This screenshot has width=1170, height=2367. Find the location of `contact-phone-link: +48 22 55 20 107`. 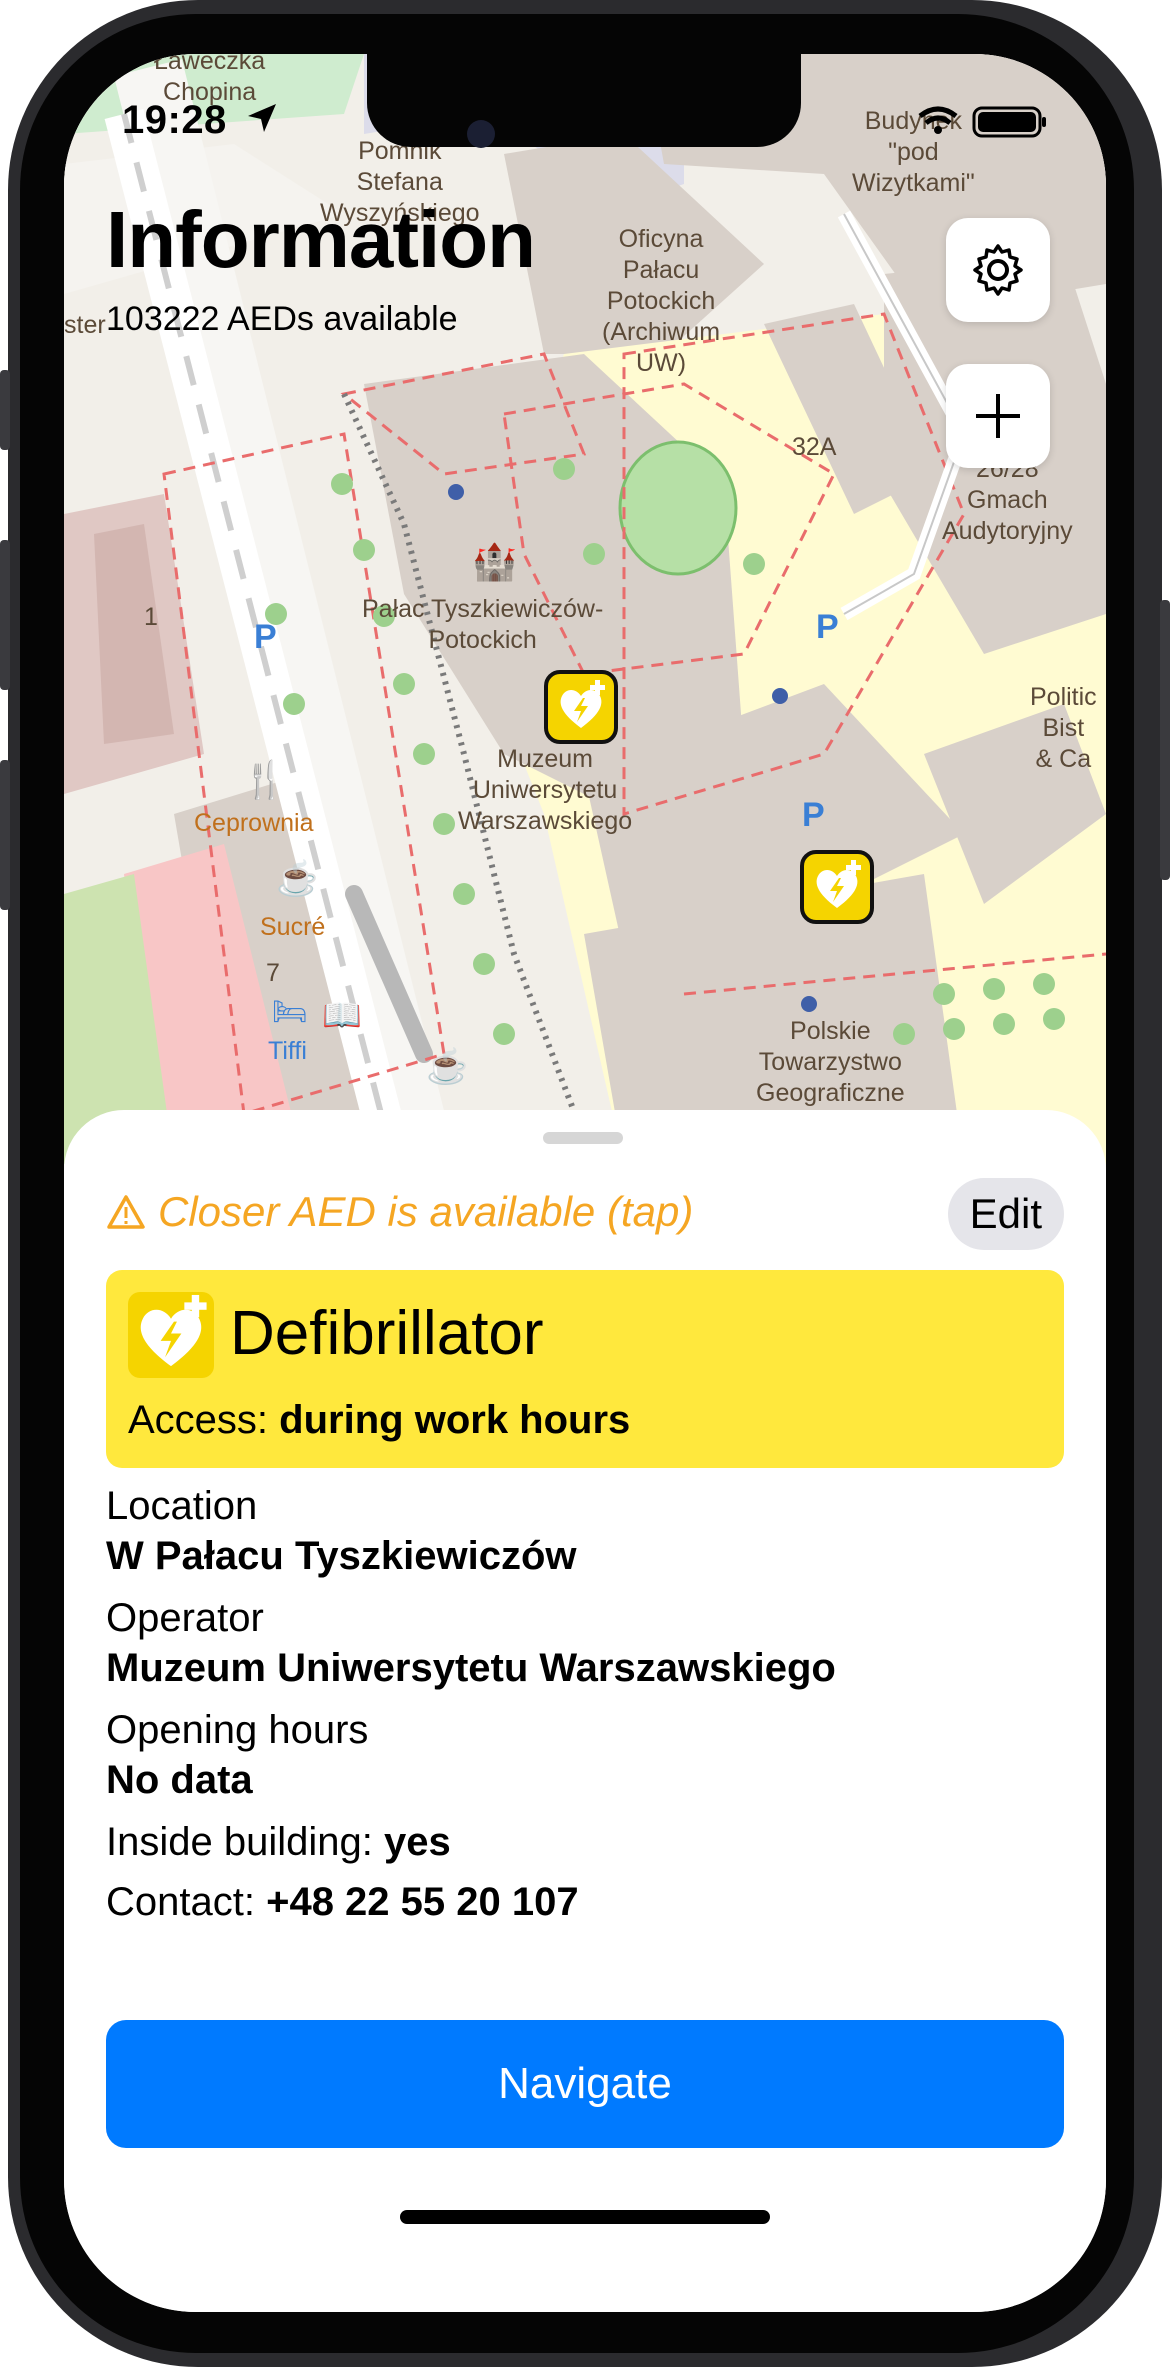

contact-phone-link: +48 22 55 20 107 is located at coordinates (422, 1902).